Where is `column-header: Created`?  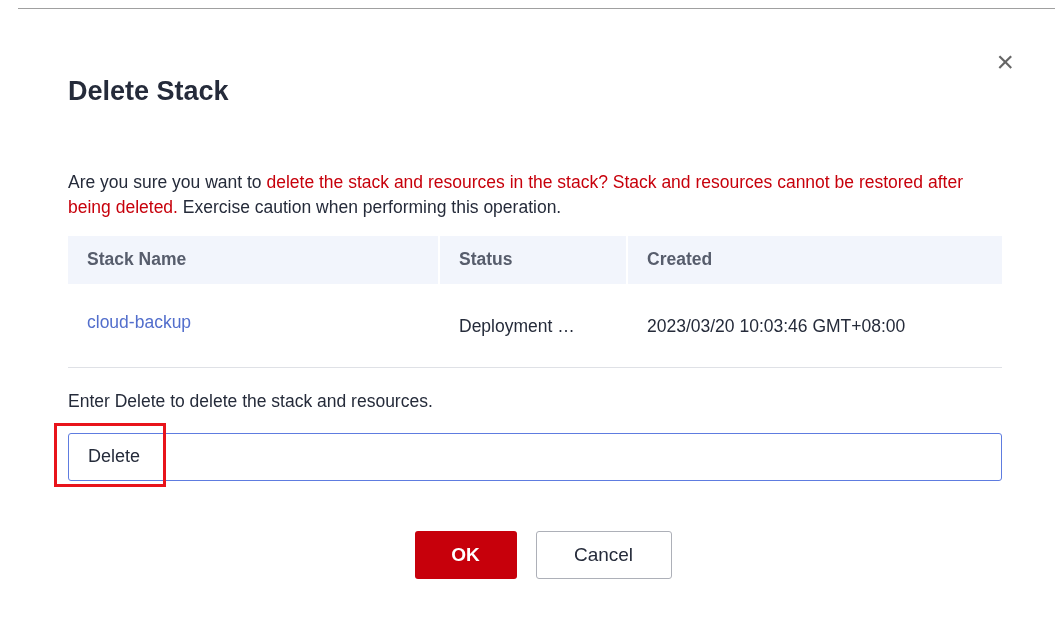
column-header: Created is located at coordinates (680, 260).